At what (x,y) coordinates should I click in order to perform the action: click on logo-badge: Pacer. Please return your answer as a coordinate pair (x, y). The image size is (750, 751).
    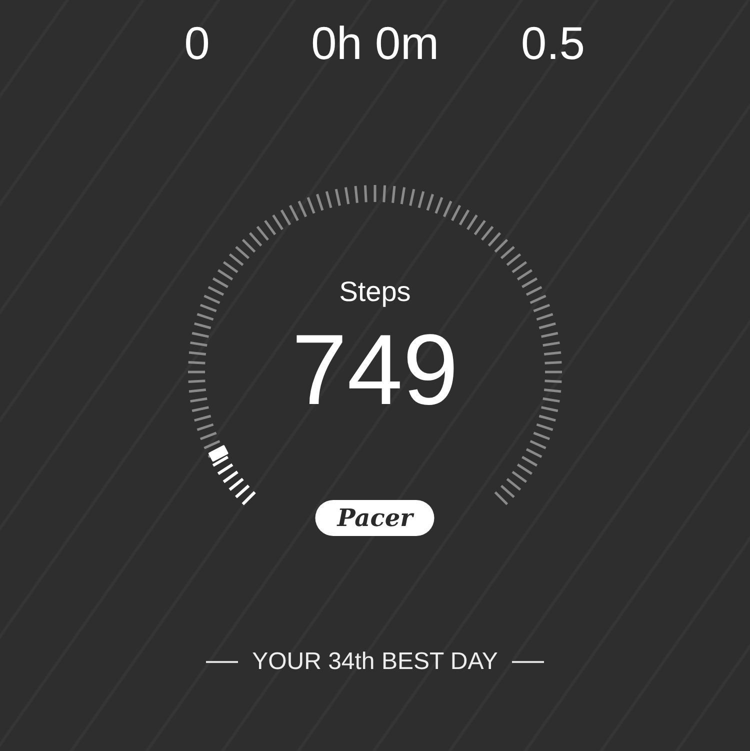
    Looking at the image, I should click on (375, 518).